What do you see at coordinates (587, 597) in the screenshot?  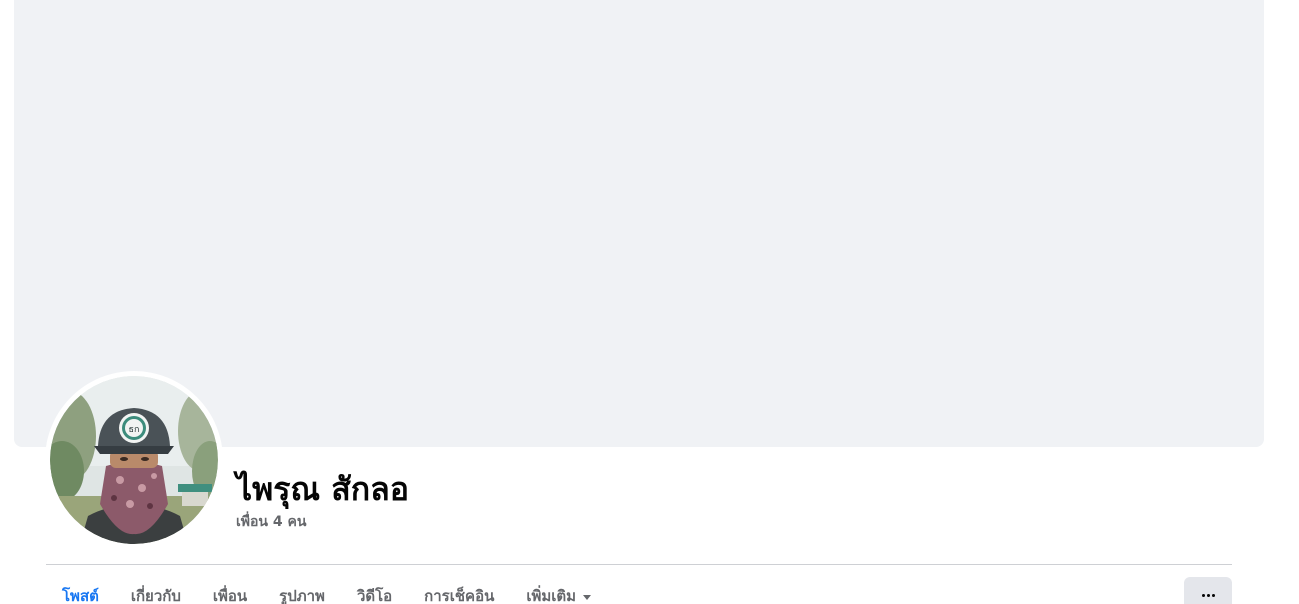 I see `caret-down-icon` at bounding box center [587, 597].